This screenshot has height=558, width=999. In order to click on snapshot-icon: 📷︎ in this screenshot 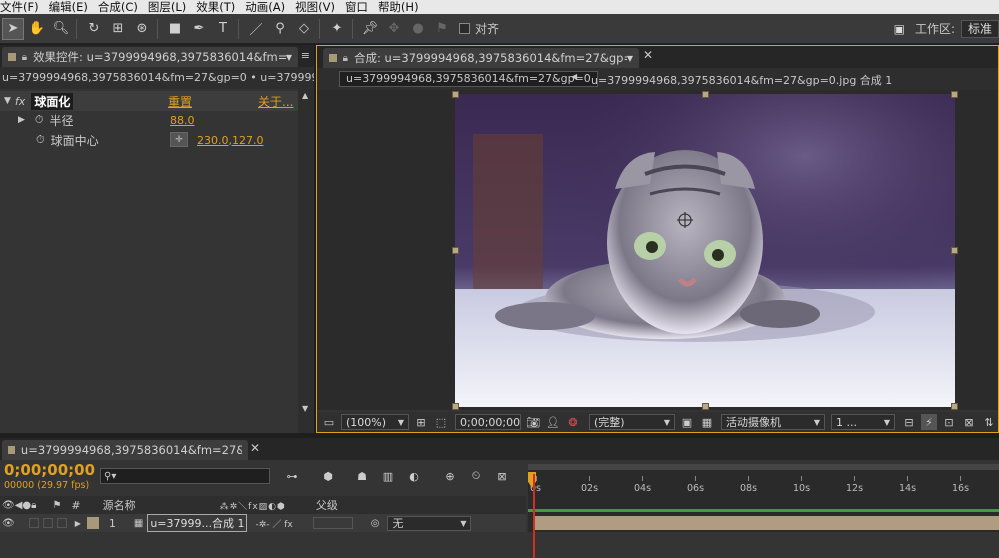, I will do `click(533, 422)`.